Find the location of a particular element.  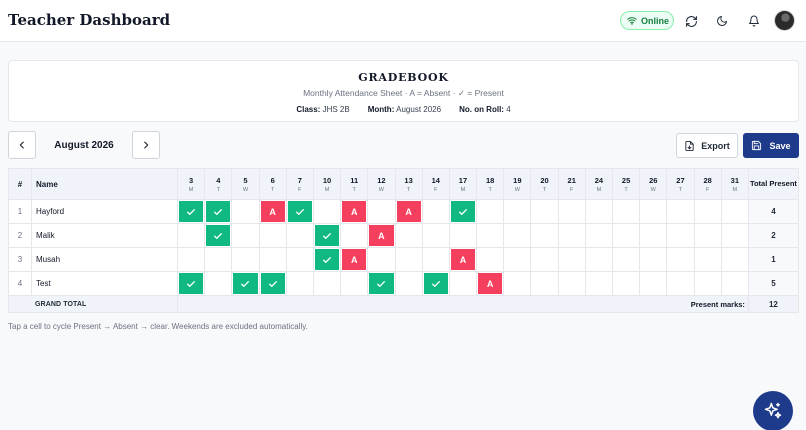

previous-month-button is located at coordinates (22, 145).